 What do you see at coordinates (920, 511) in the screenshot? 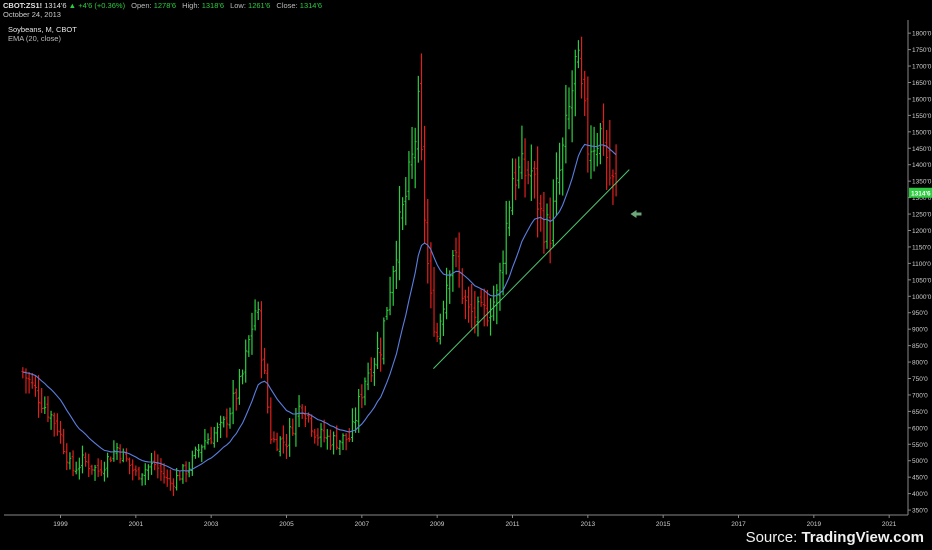
I see `y-tick-label: 350'0` at bounding box center [920, 511].